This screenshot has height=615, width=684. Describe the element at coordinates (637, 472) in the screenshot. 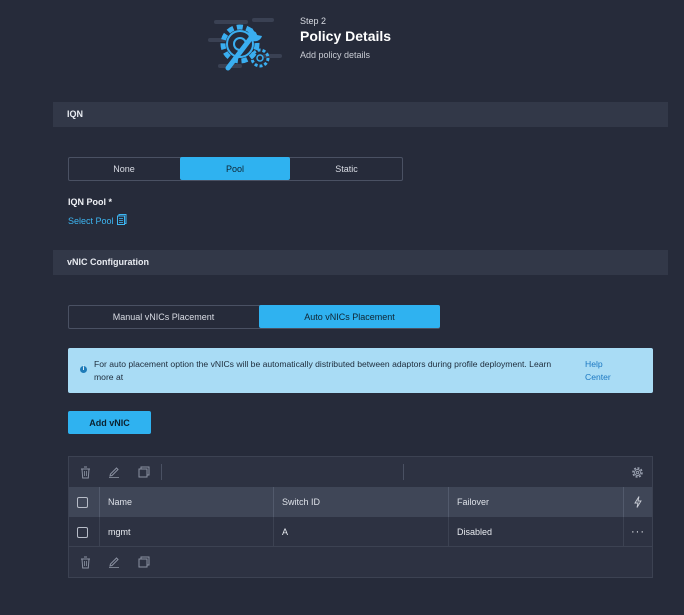

I see `settings-gear-icon` at that location.